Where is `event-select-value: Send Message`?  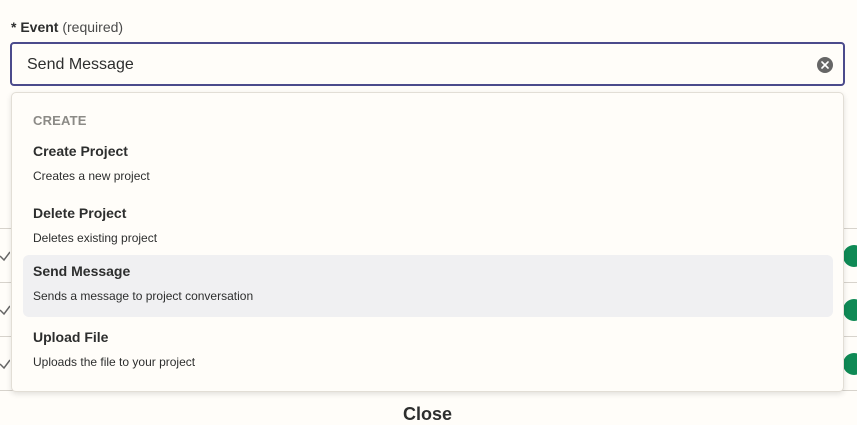
event-select-value: Send Message is located at coordinates (80, 64).